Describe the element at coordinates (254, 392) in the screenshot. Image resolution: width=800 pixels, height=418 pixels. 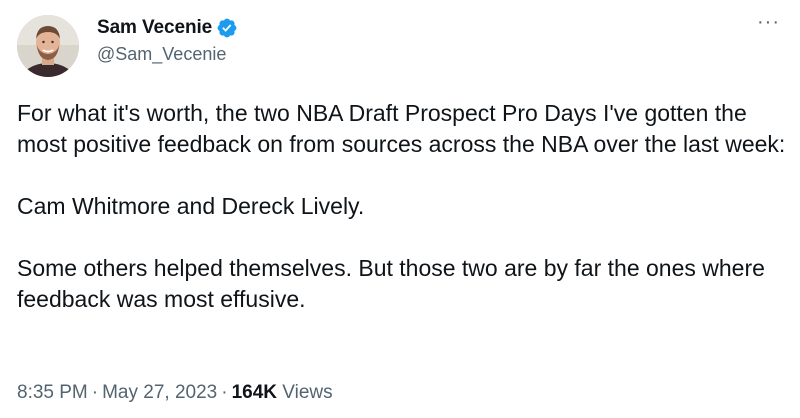
I see `views-count: 164K` at that location.